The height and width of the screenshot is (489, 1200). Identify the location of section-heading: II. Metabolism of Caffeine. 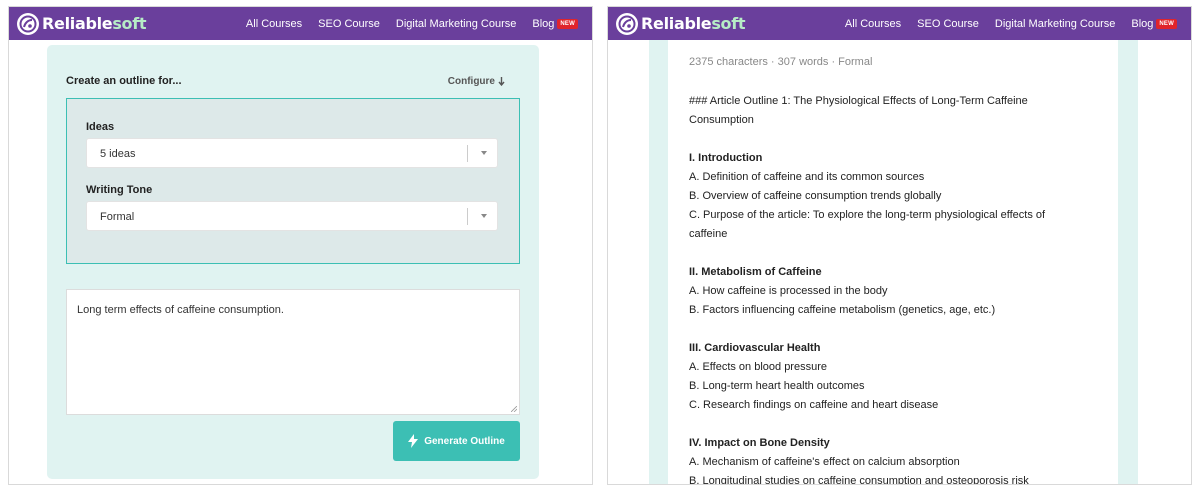
(755, 272).